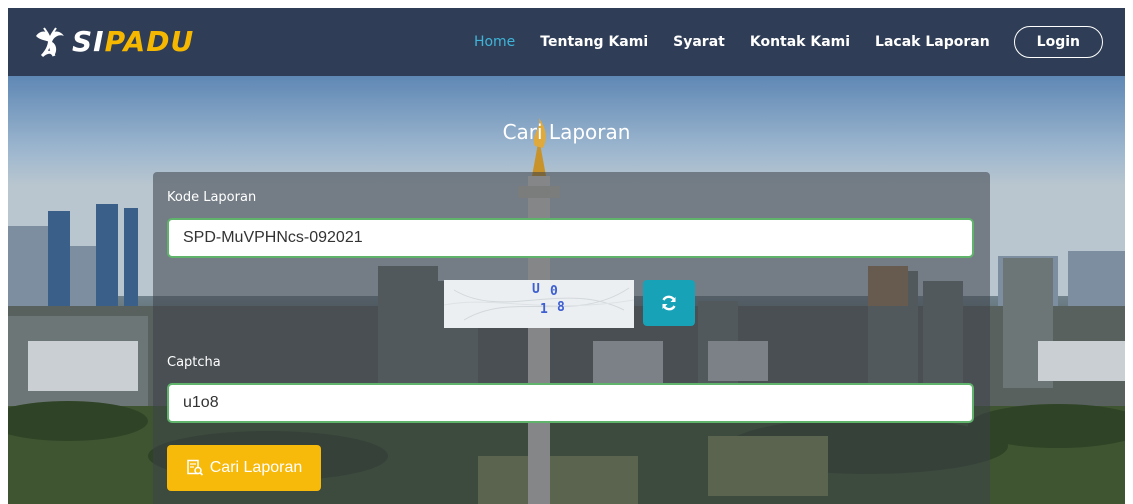 This screenshot has width=1133, height=504. What do you see at coordinates (1058, 42) in the screenshot?
I see `login-button: Login` at bounding box center [1058, 42].